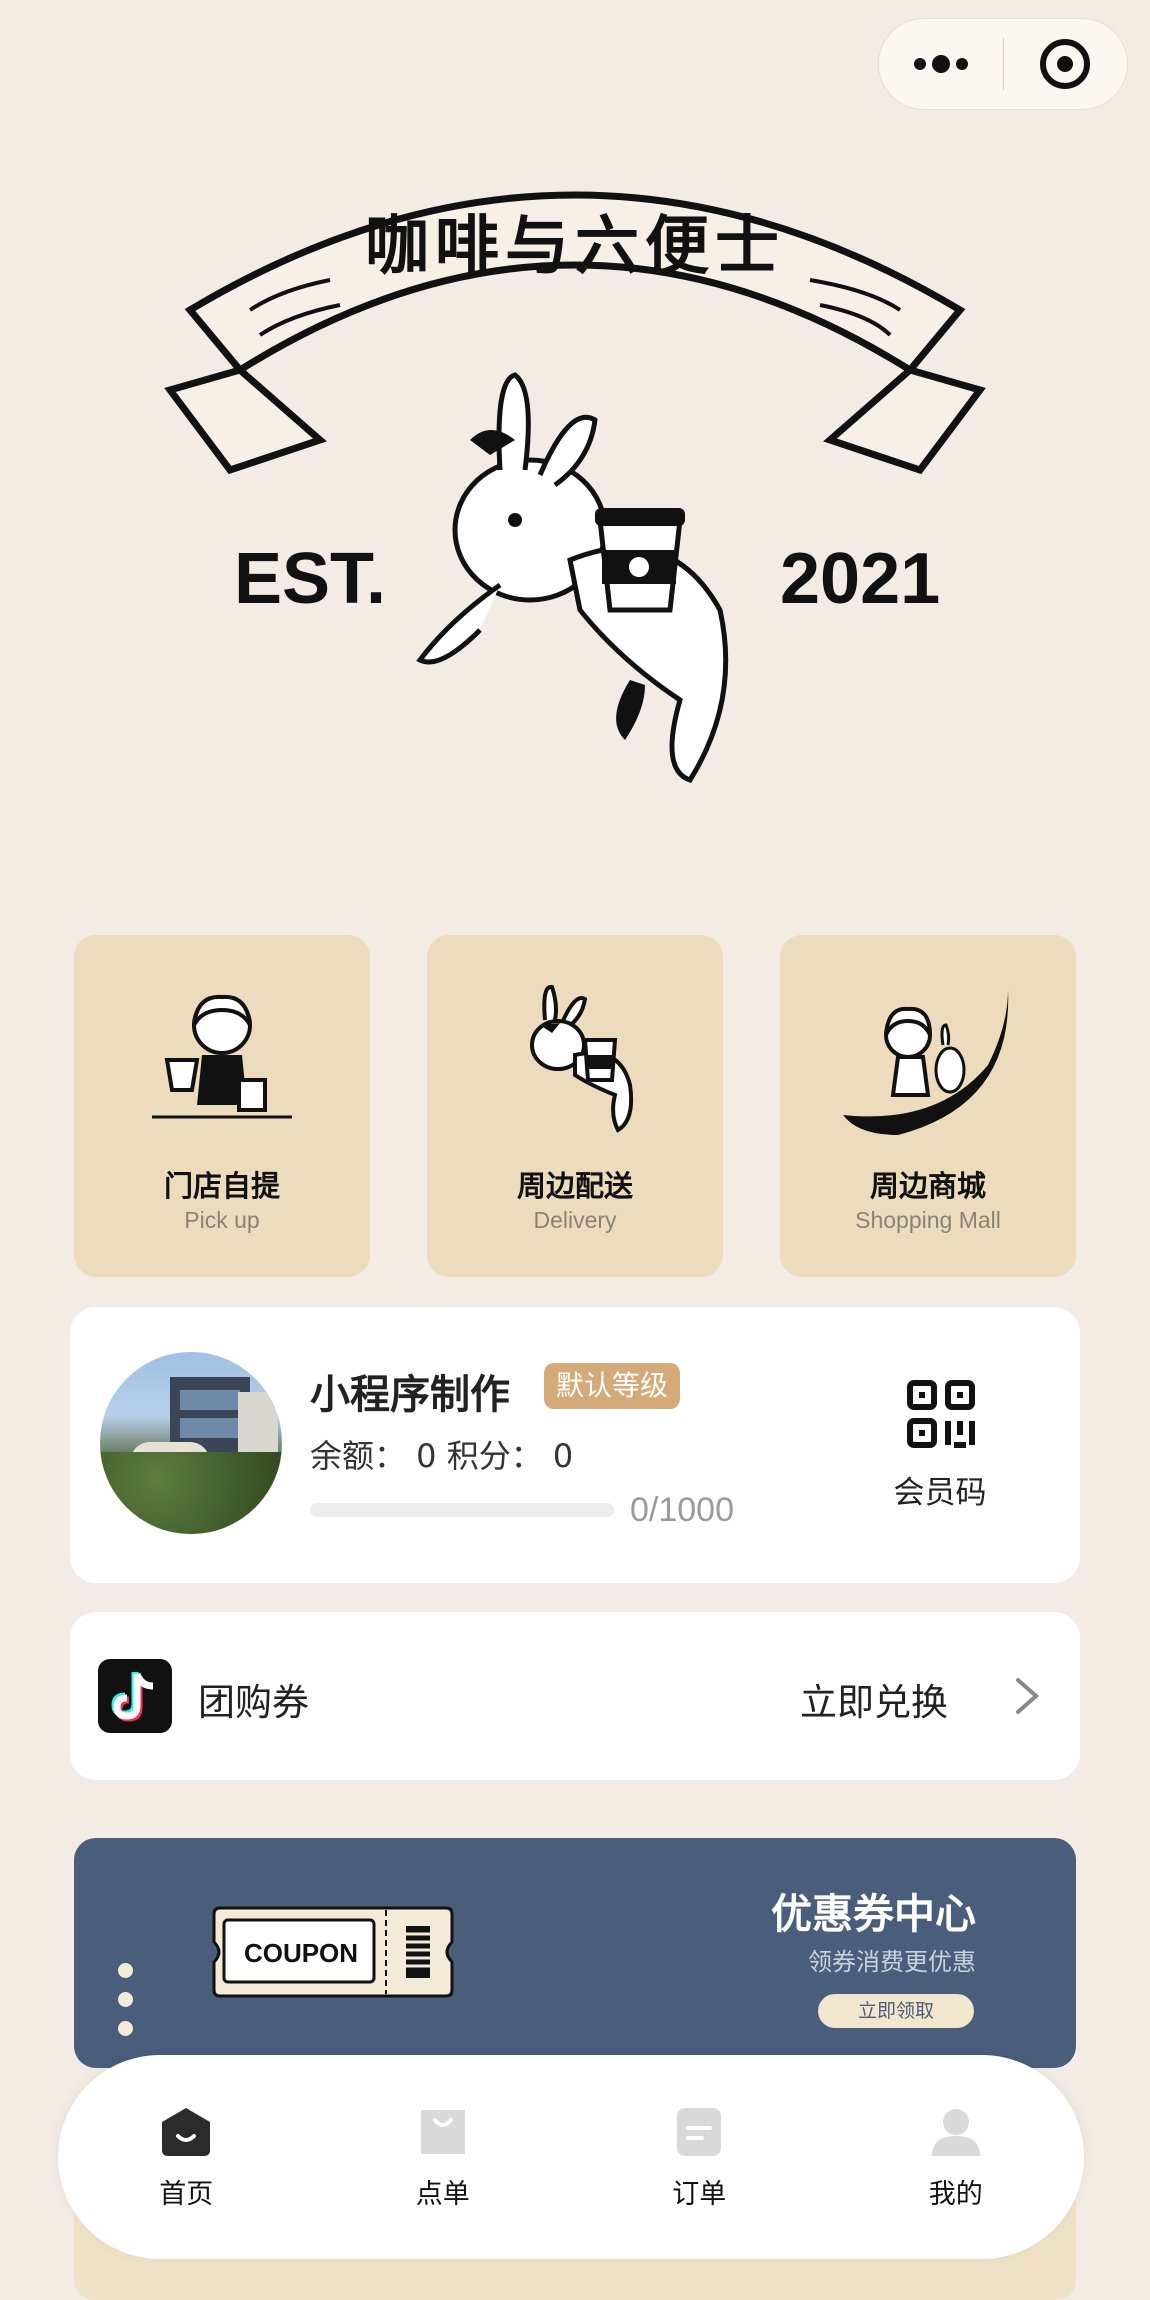  I want to click on service-subtitle: Pick up, so click(222, 1220).